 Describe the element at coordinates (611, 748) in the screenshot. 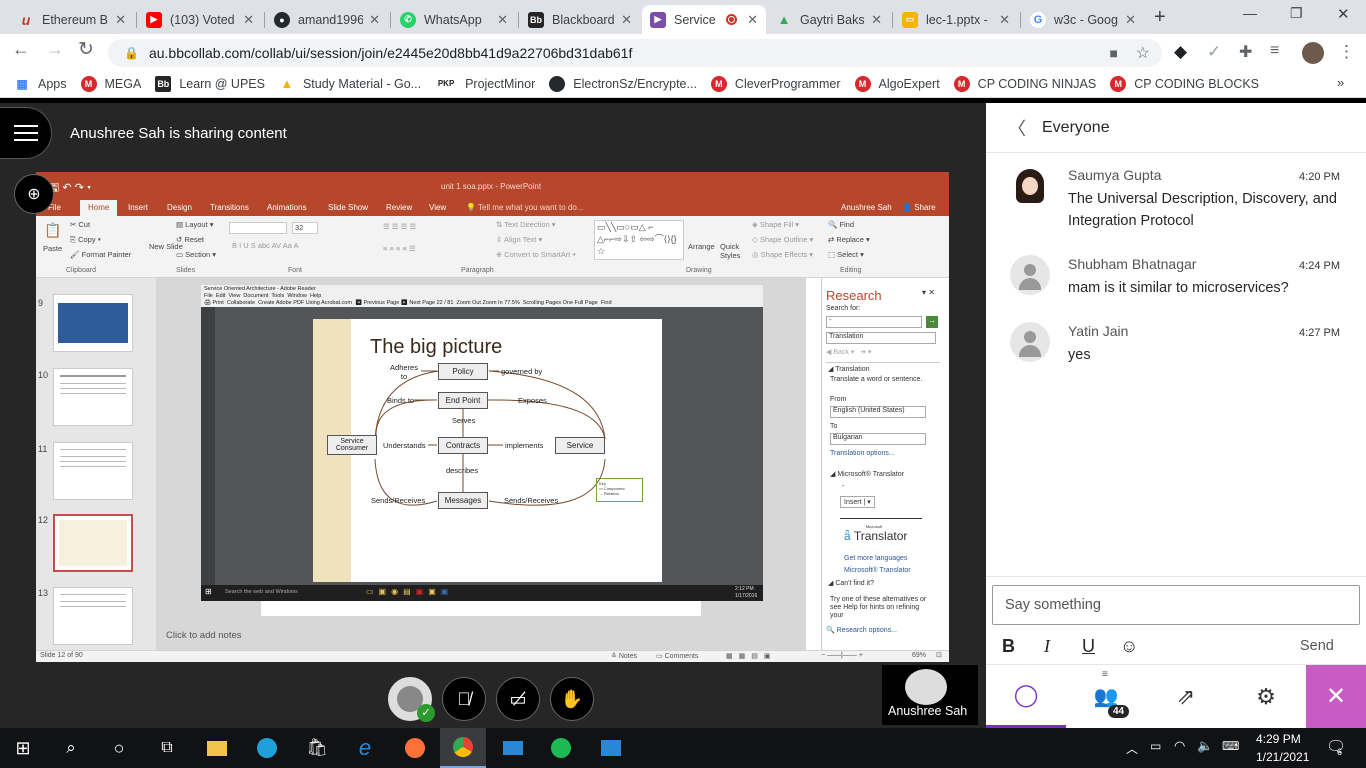

I see `photos-button` at that location.